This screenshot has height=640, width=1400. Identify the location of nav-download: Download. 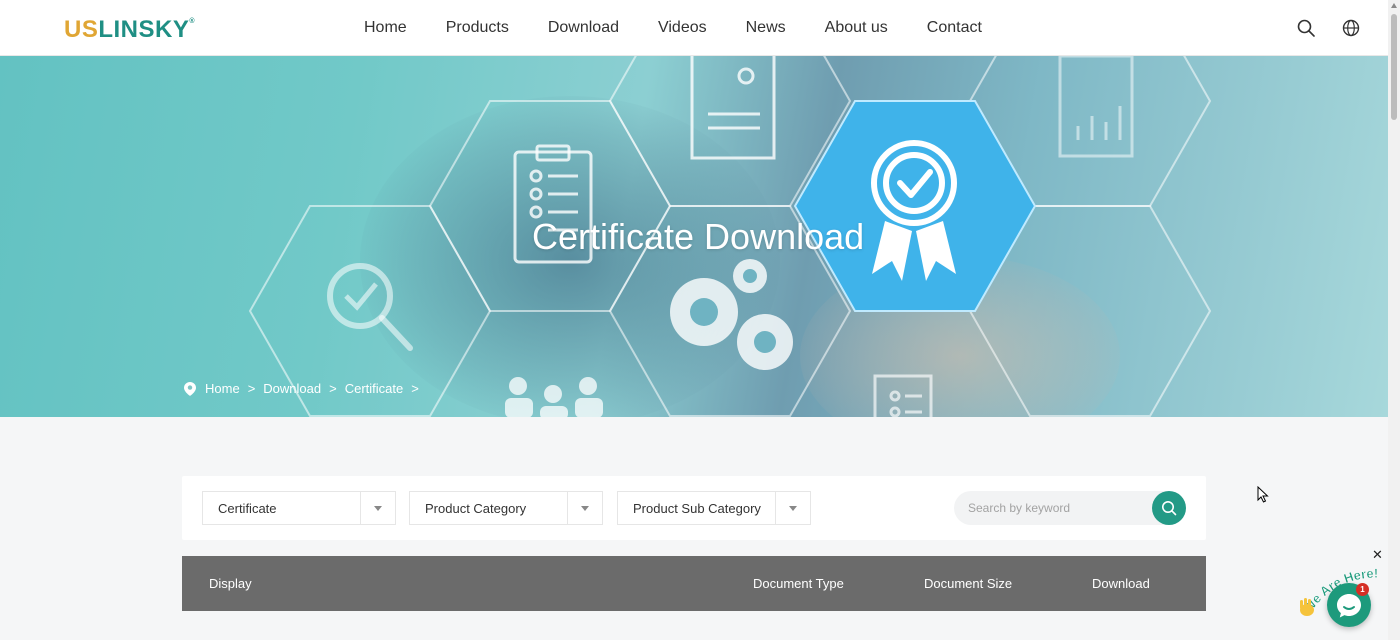
(583, 28).